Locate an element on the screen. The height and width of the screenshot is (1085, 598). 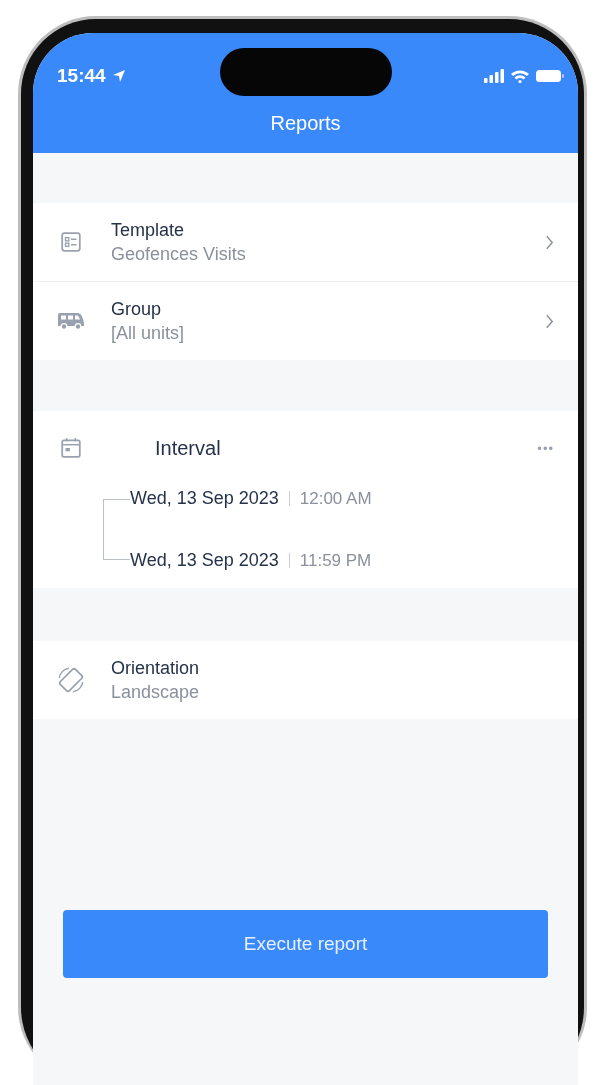
row-value: Geofences Visits is located at coordinates (178, 254).